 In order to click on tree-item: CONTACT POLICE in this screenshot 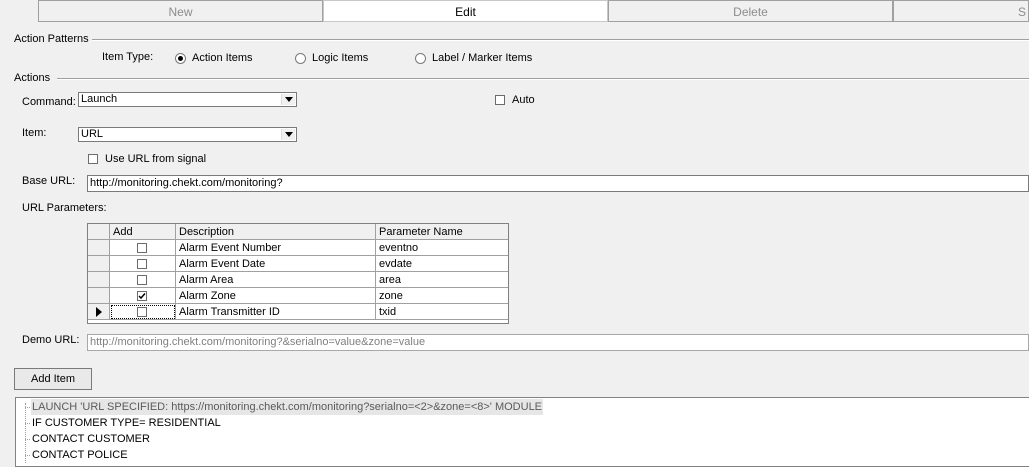, I will do `click(80, 455)`.